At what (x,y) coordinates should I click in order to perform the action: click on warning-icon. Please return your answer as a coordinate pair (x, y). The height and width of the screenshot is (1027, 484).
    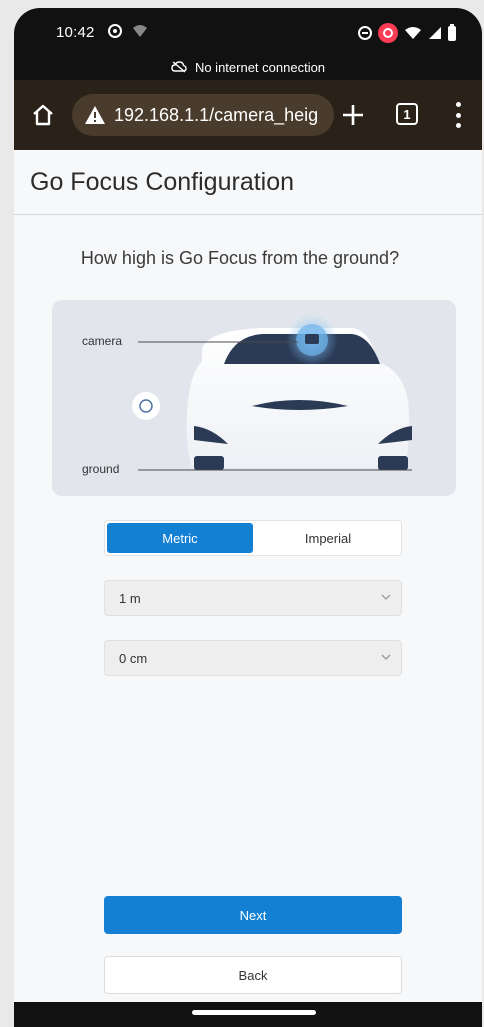
    Looking at the image, I should click on (95, 115).